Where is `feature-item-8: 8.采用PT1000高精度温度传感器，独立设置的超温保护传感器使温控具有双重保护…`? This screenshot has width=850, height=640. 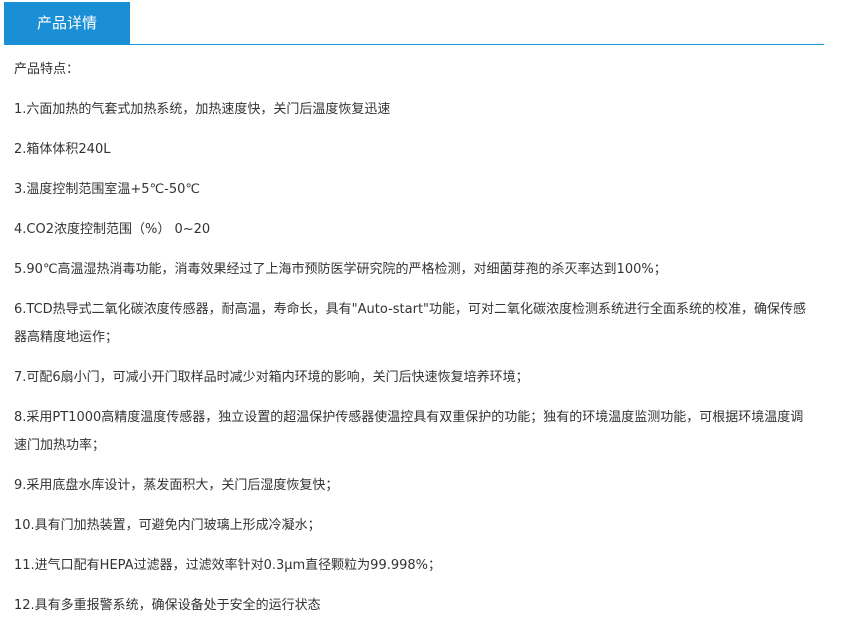 feature-item-8: 8.采用PT1000高精度温度传感器，独立设置的超温保护传感器使温控具有双重保护… is located at coordinates (409, 431).